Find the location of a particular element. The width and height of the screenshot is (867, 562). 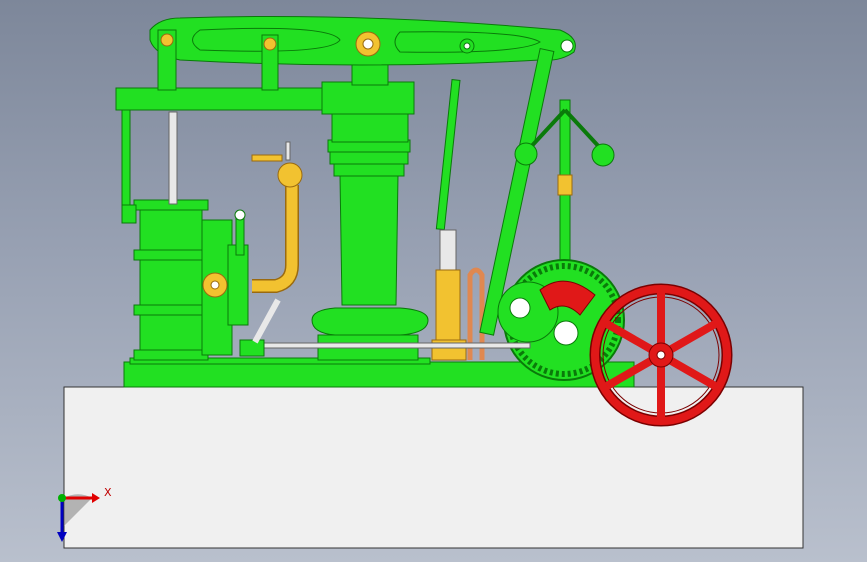

flywheel is located at coordinates (661, 355).